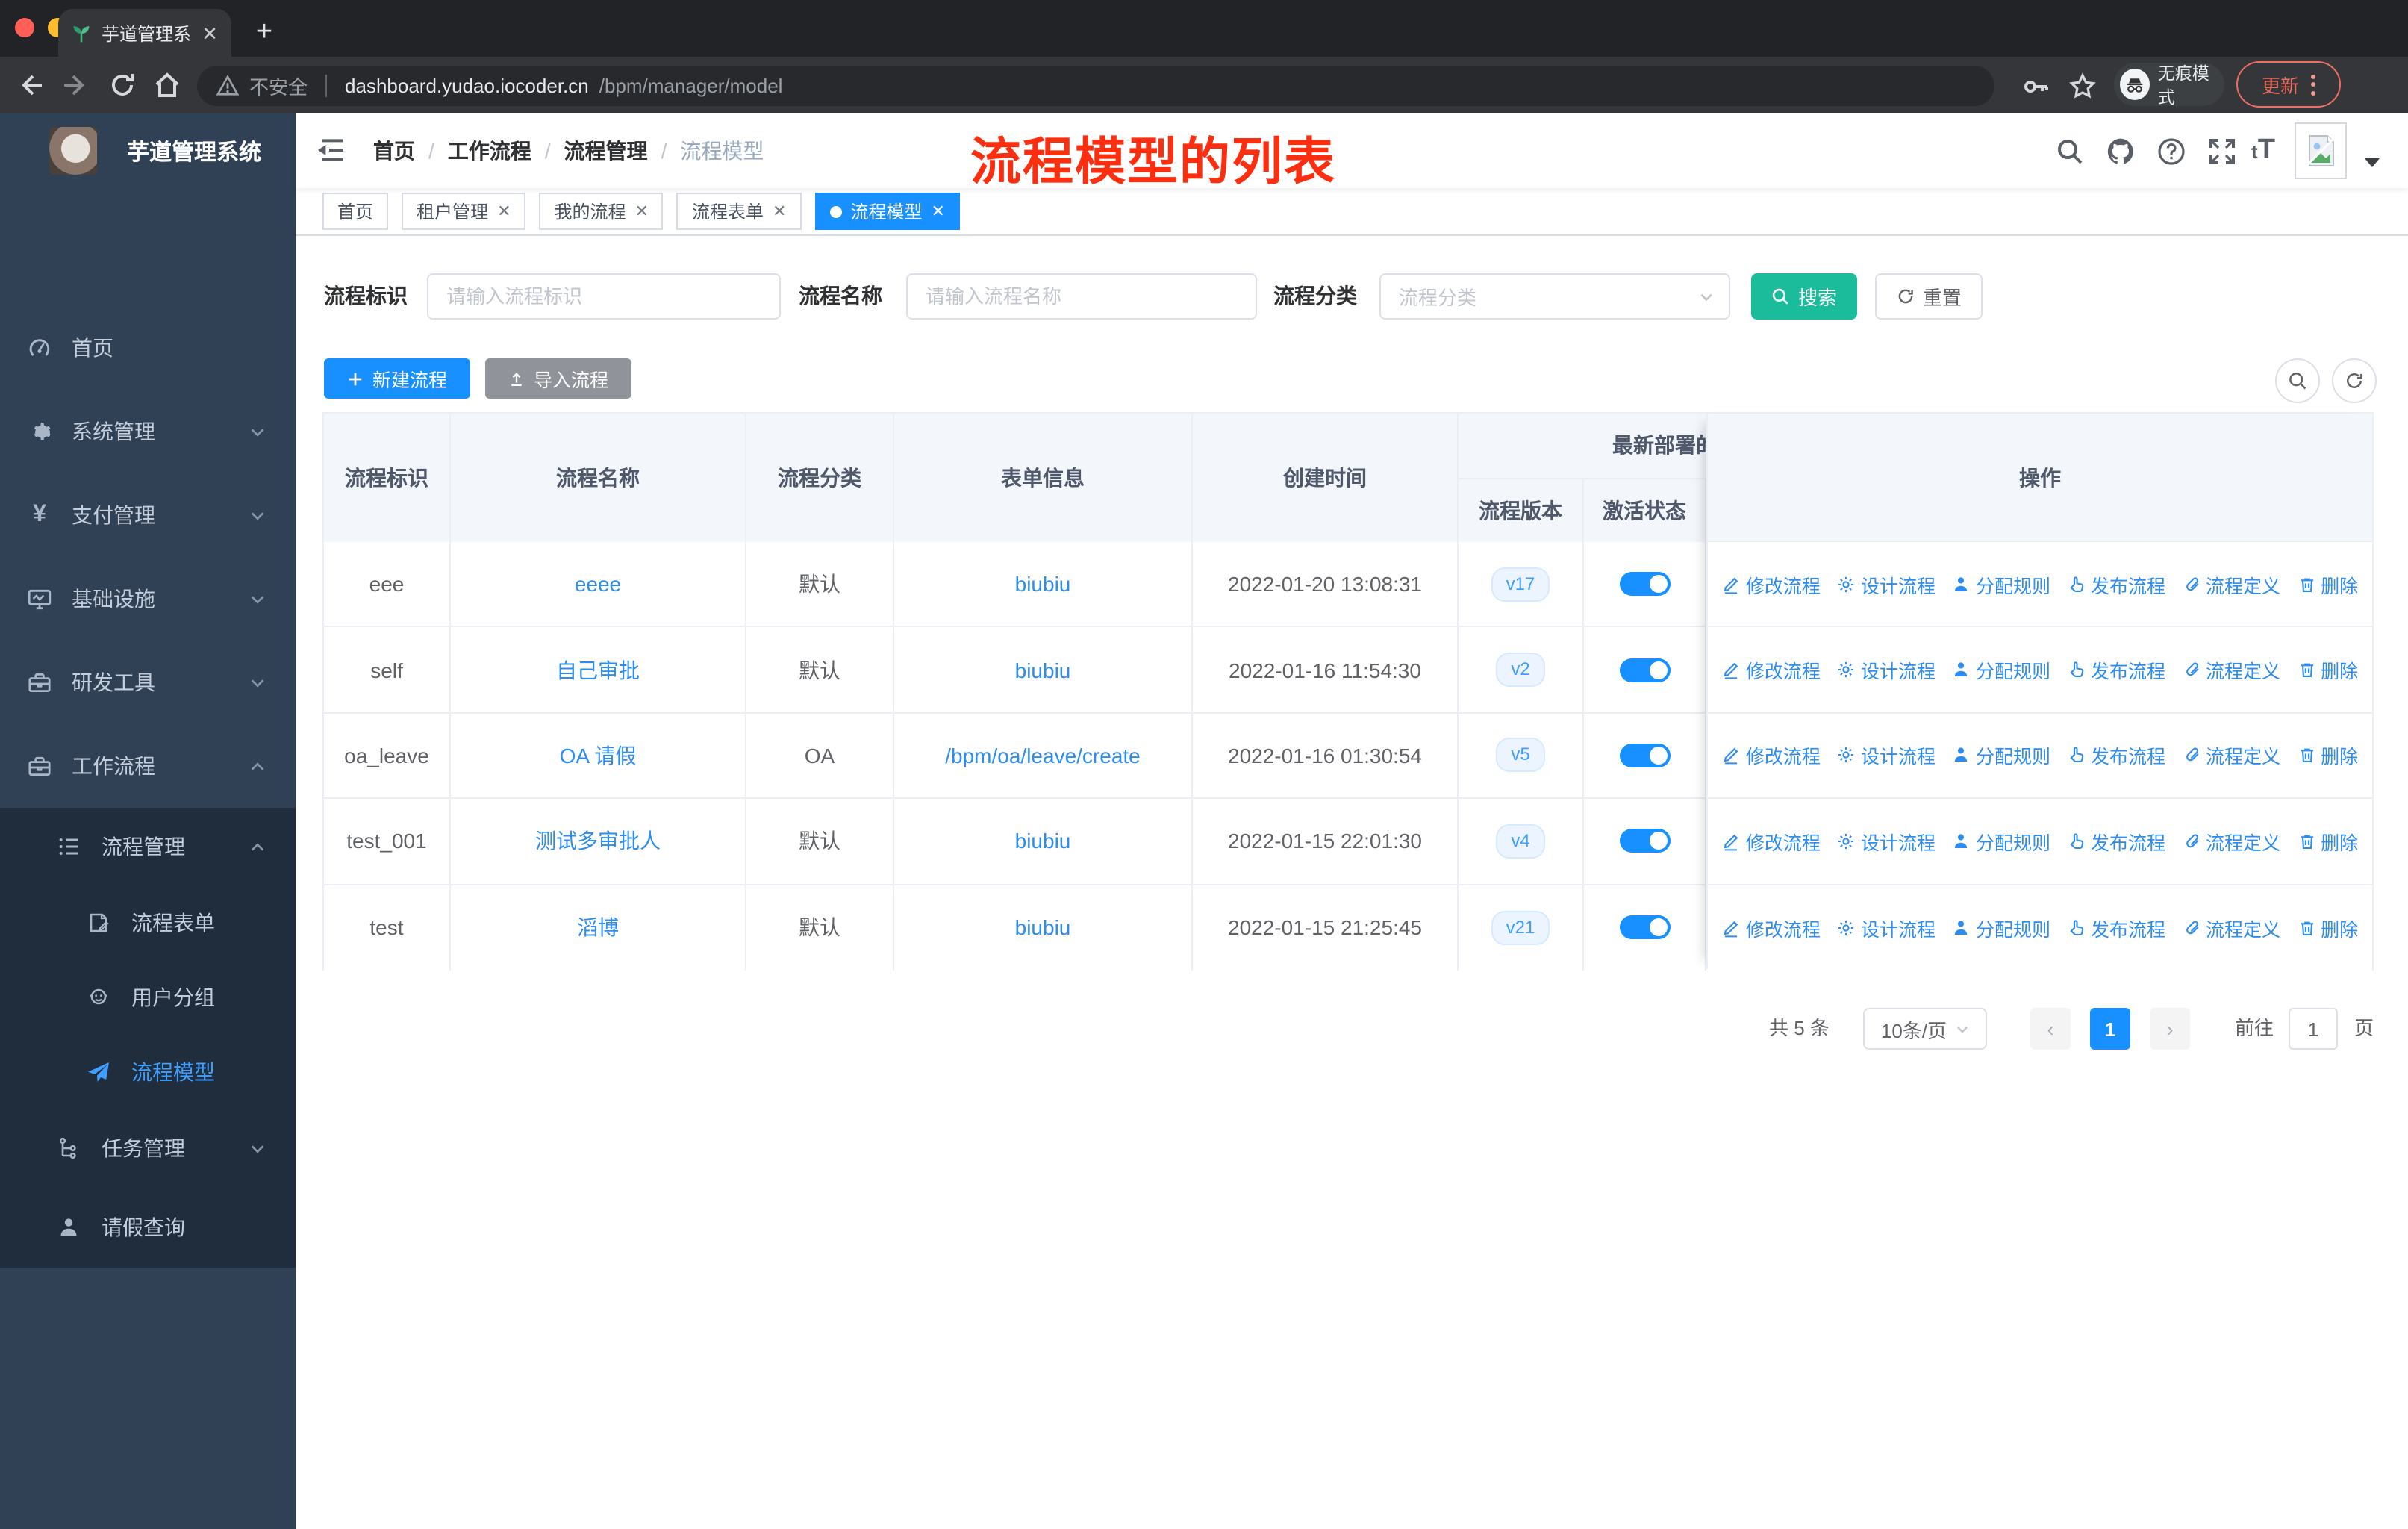 The width and height of the screenshot is (2408, 1529). Describe the element at coordinates (397, 379) in the screenshot. I see `create-process-button: 新建流程` at that location.